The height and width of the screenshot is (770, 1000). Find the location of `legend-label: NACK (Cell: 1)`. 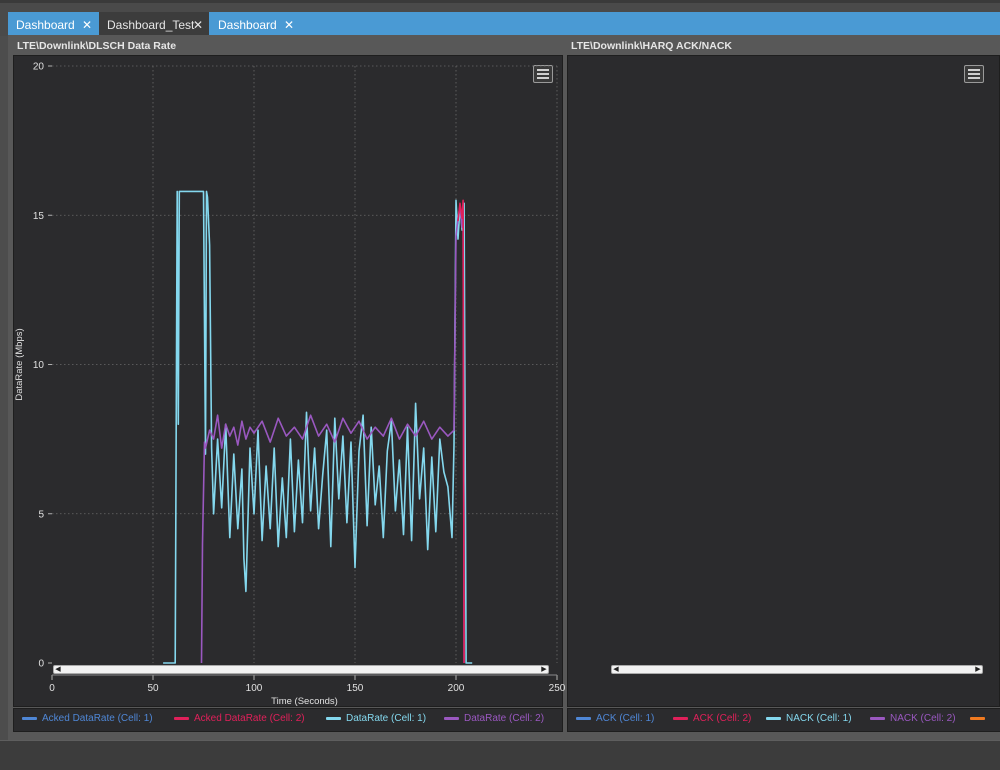

legend-label: NACK (Cell: 1) is located at coordinates (819, 718).